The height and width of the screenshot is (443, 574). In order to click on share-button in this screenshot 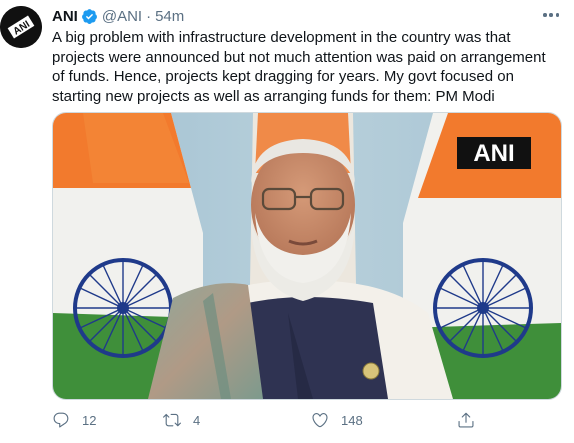, I will do `click(466, 420)`.